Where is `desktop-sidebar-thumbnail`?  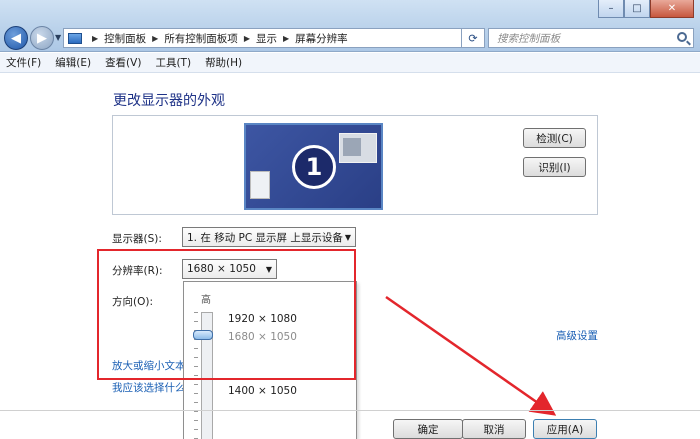
desktop-sidebar-thumbnail is located at coordinates (260, 185).